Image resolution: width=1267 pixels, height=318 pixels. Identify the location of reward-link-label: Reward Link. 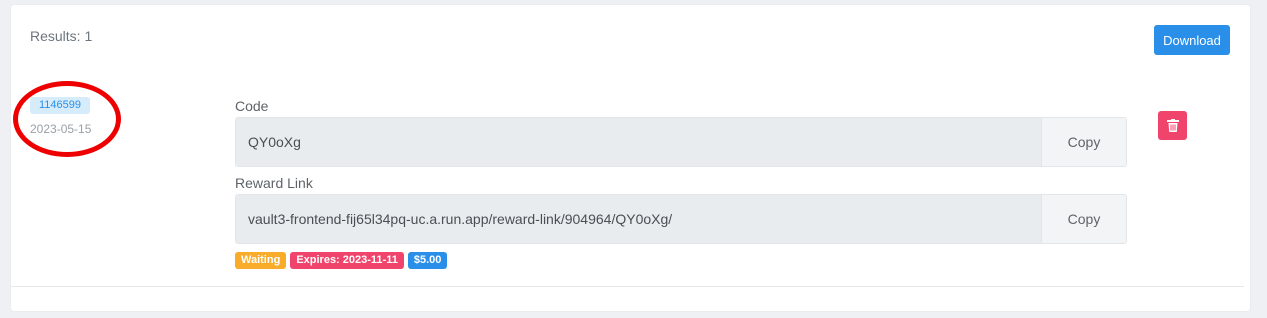
(274, 183).